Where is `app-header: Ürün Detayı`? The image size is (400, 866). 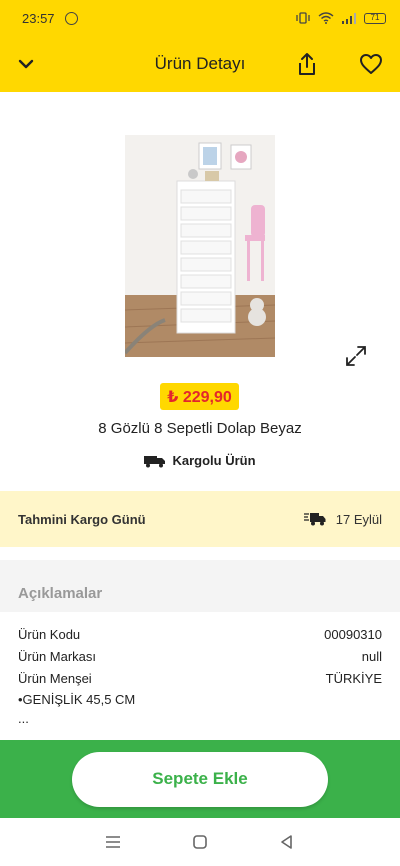
app-header: Ürün Detayı is located at coordinates (200, 64).